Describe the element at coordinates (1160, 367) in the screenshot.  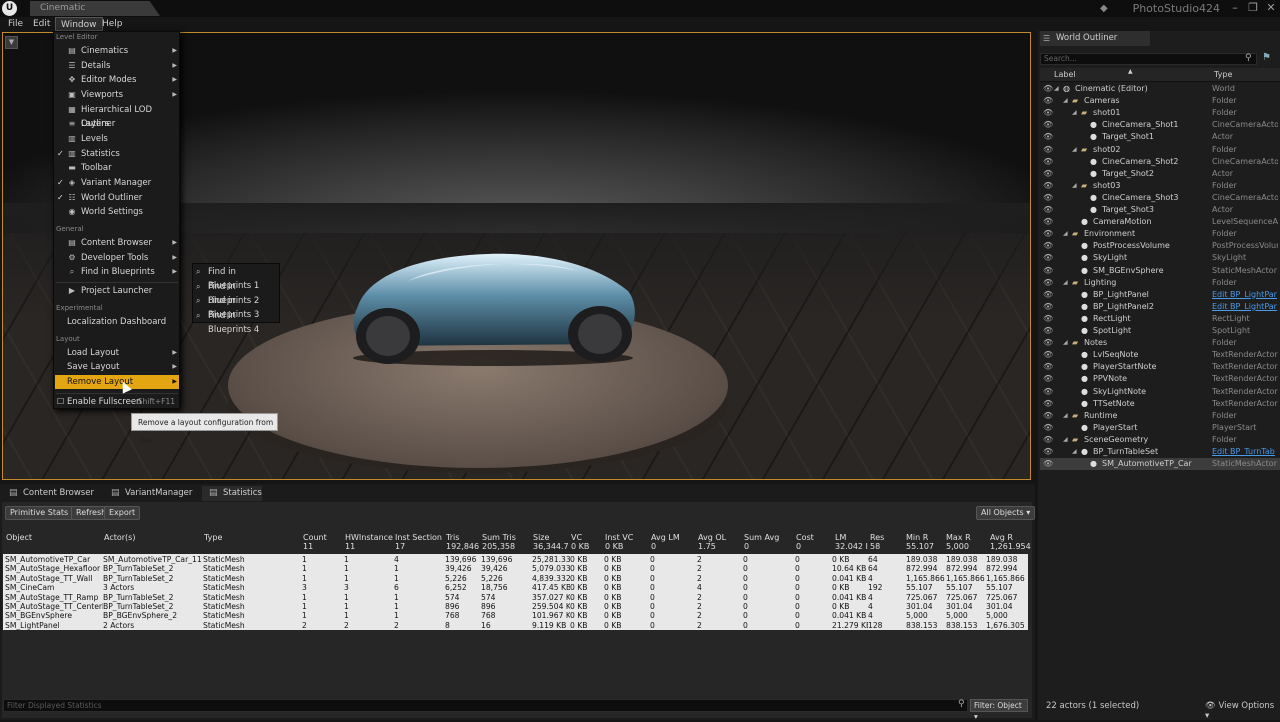
I see `outliner-row: 👁 ● PlayerStartNote TextRenderActor` at that location.